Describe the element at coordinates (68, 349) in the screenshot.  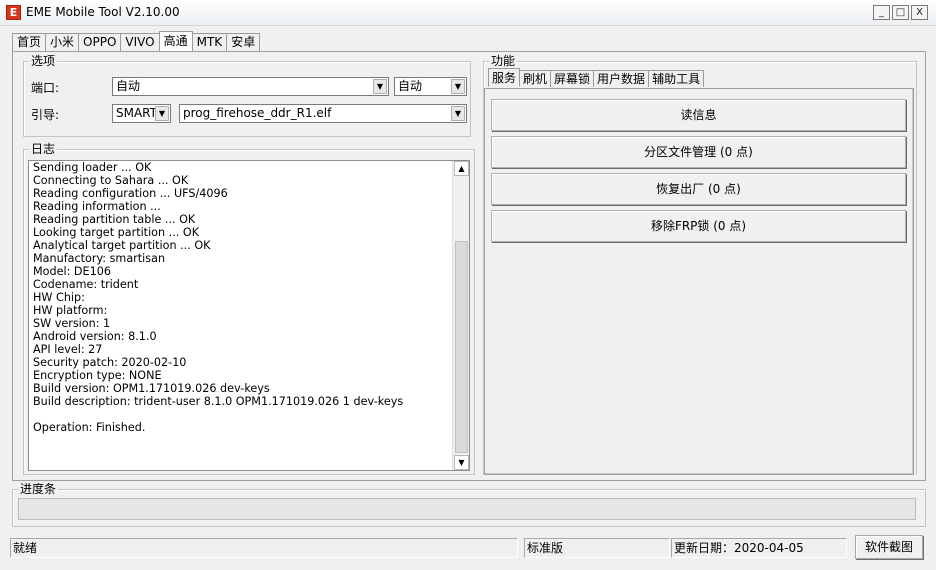
I see `log-line: API level: 27` at that location.